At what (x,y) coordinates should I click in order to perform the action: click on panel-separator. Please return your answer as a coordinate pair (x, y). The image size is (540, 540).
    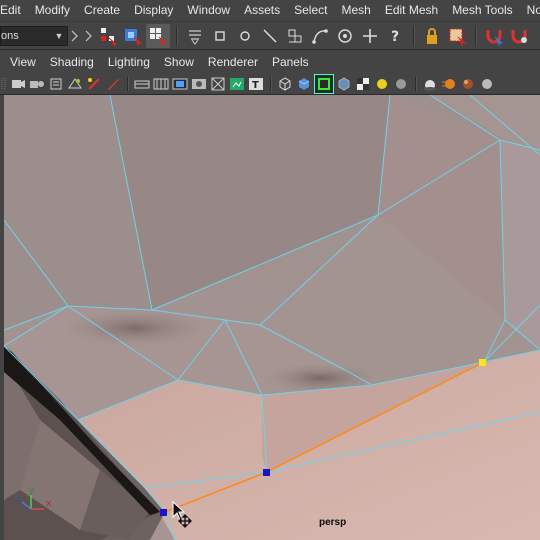
    Looking at the image, I should click on (128, 84).